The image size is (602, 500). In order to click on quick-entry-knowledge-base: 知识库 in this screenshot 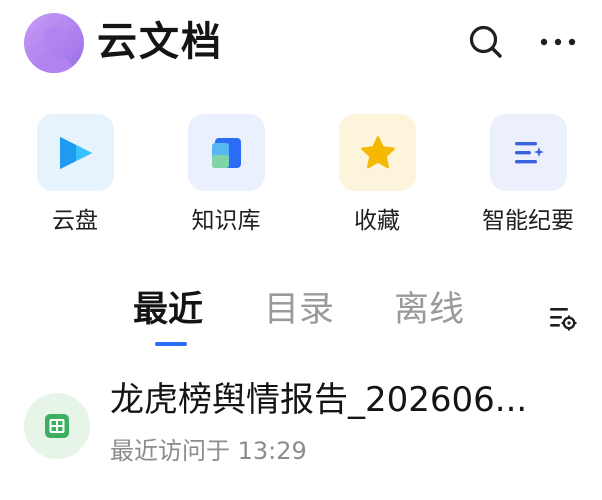, I will do `click(226, 179)`.